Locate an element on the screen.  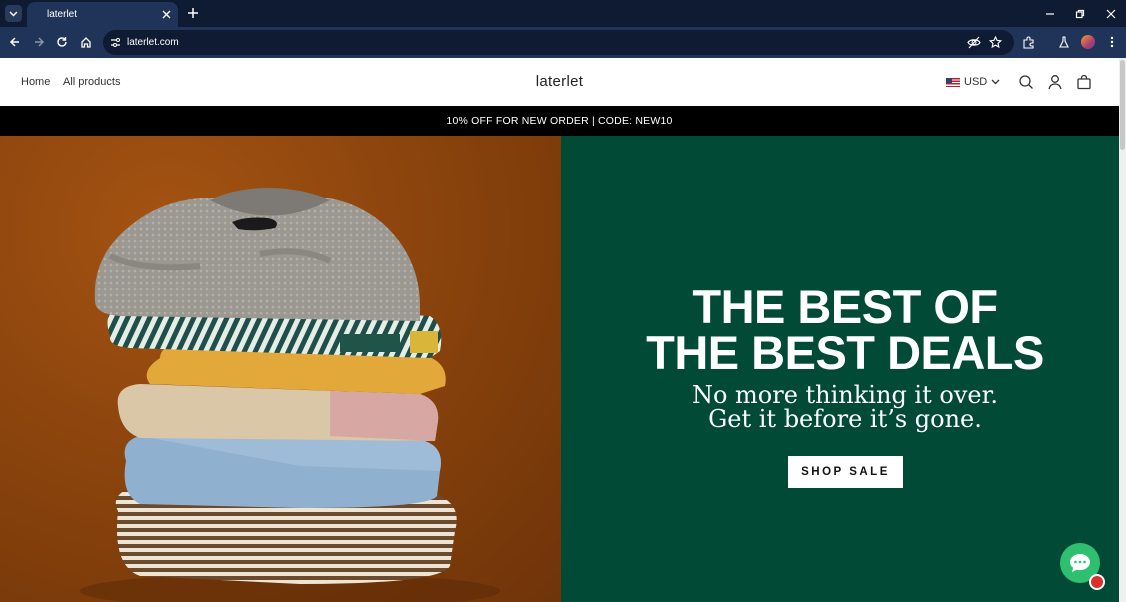
search-icon is located at coordinates (1026, 82).